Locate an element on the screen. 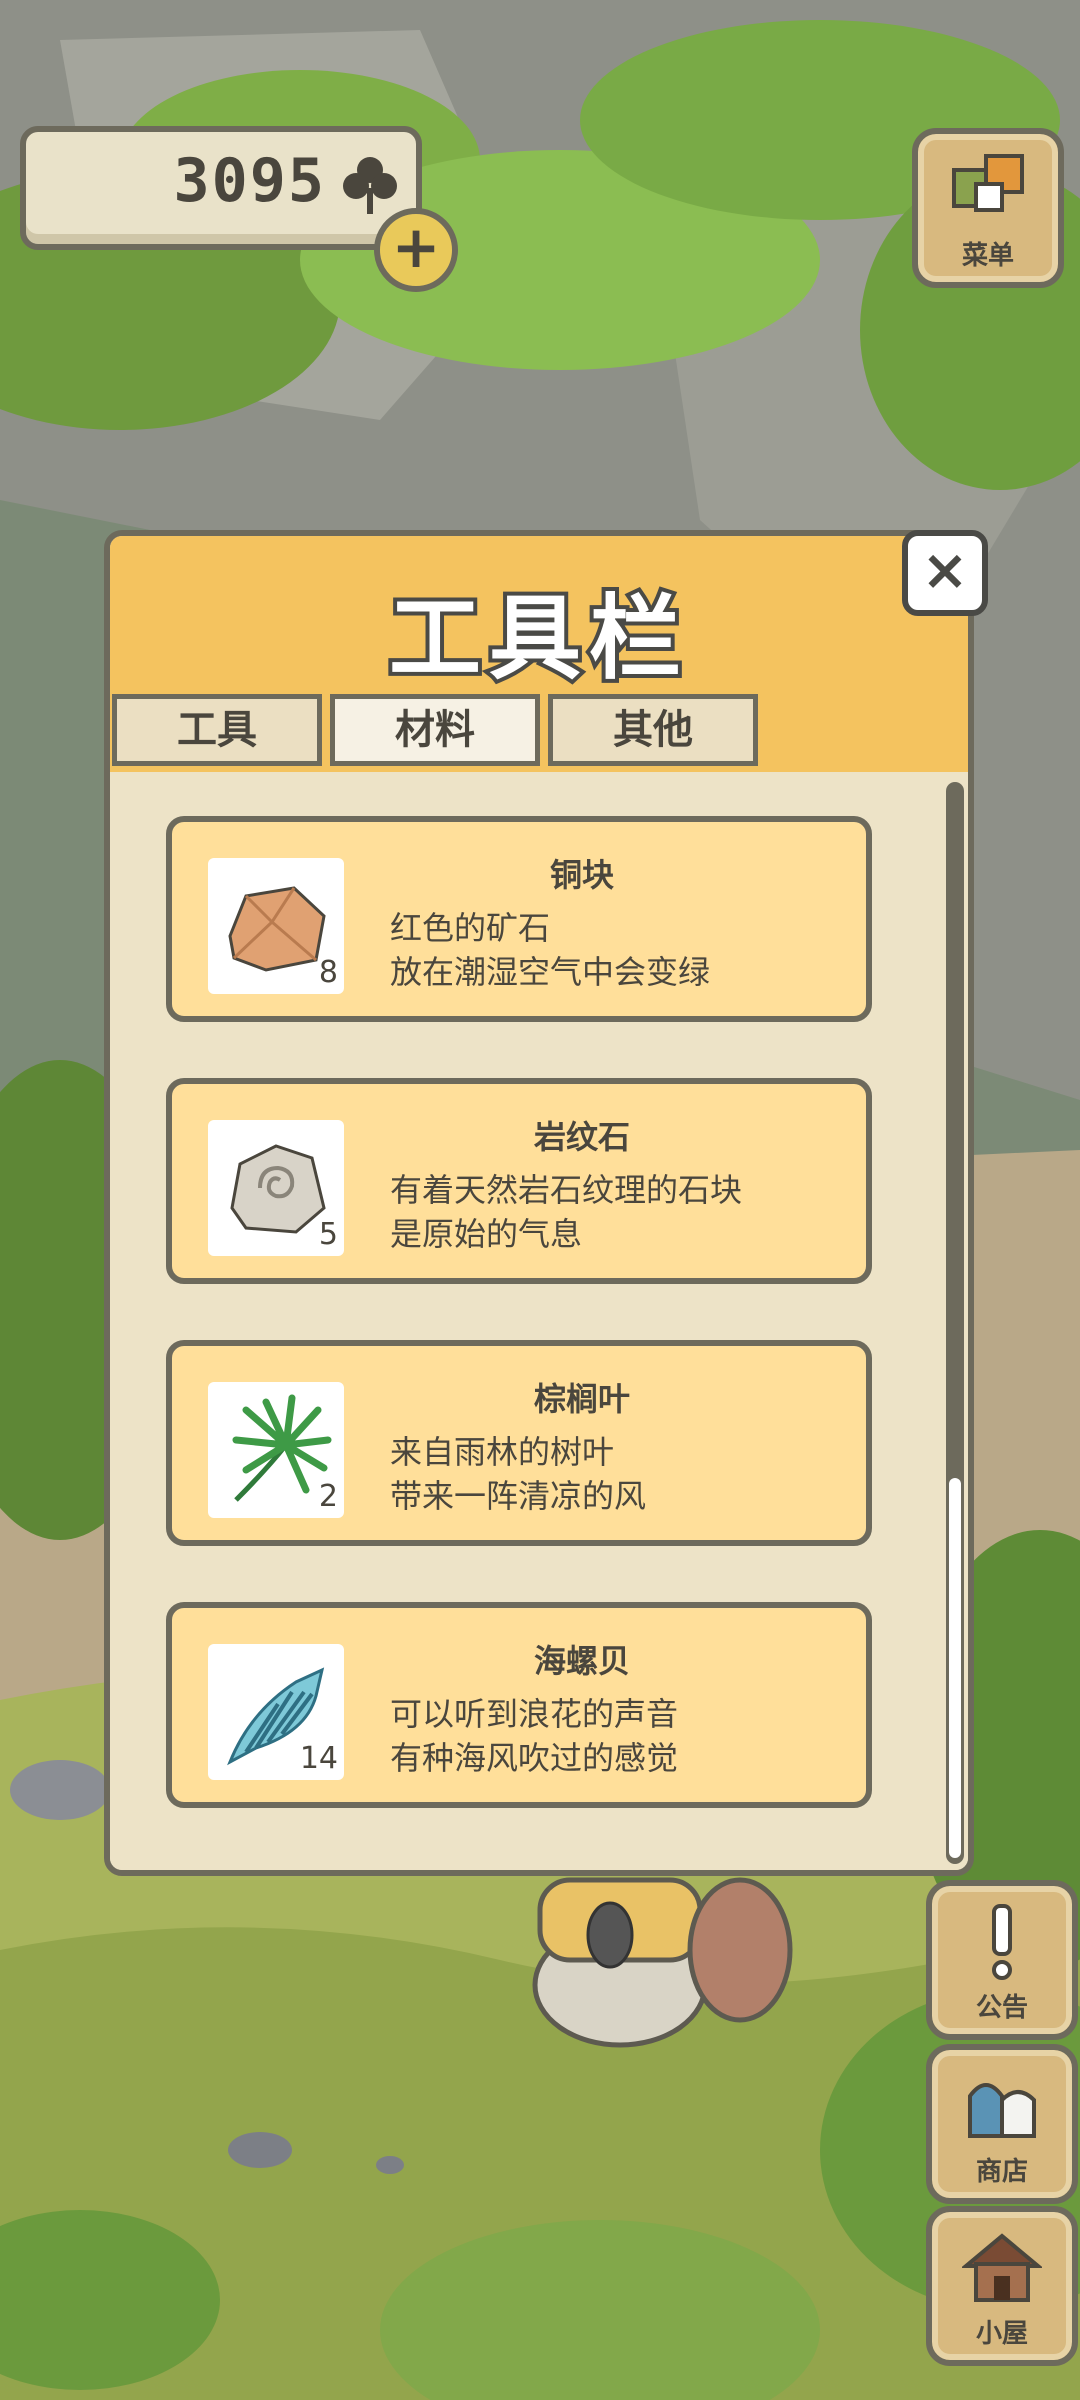 The height and width of the screenshot is (2400, 1080). item-desc-line2: 带来一阵清凉的风 is located at coordinates (518, 1496).